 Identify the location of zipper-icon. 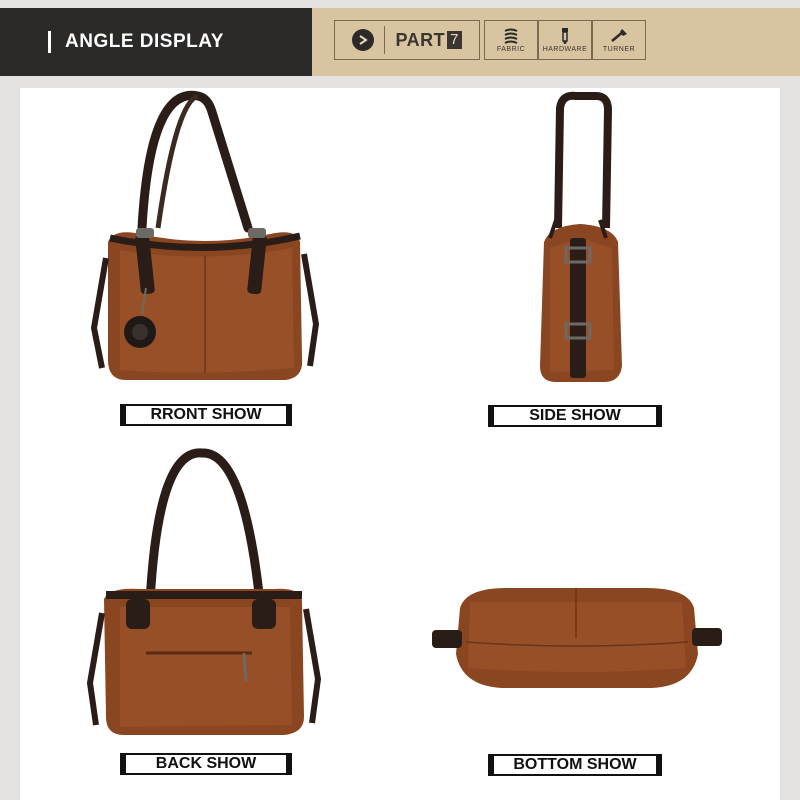
(565, 36).